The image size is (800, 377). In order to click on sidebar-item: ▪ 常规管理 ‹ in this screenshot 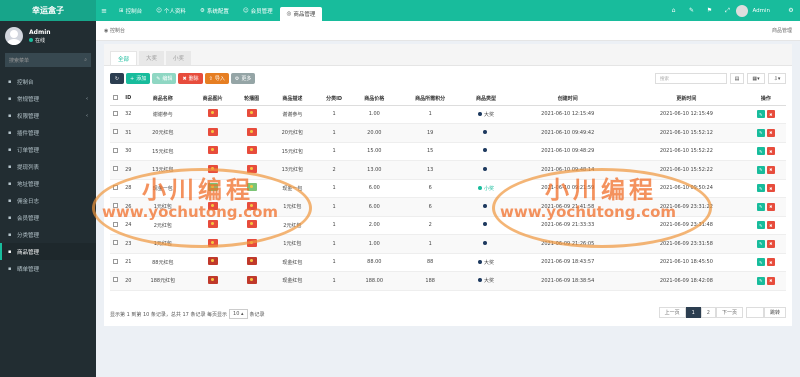, I will do `click(48, 98)`.